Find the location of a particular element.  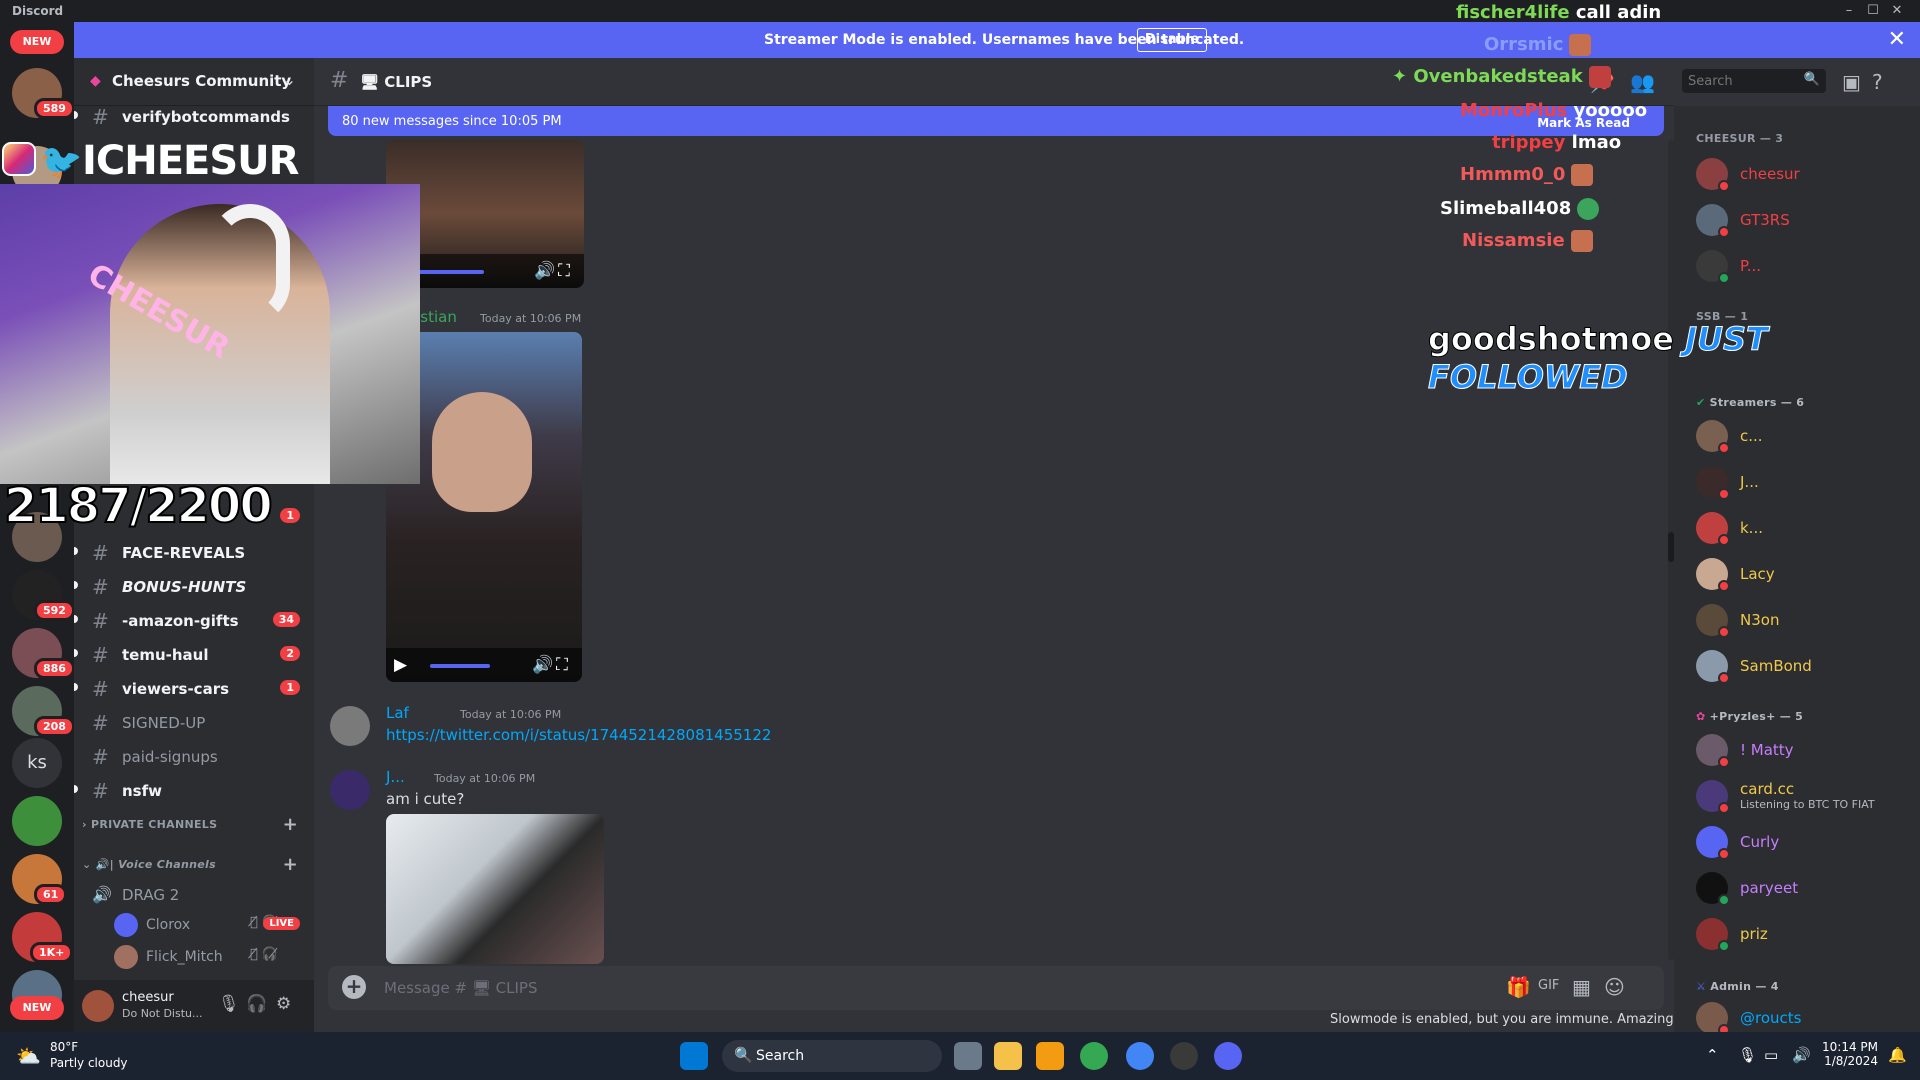

task-view-icon is located at coordinates (968, 1056).